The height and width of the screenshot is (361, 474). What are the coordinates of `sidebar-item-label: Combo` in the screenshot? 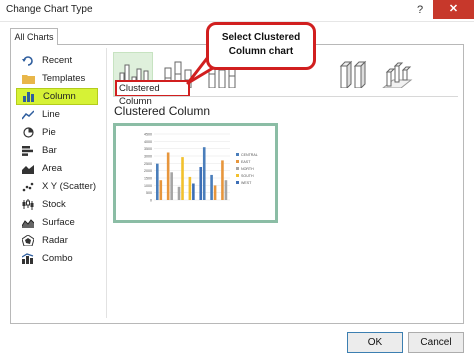 It's located at (57, 258).